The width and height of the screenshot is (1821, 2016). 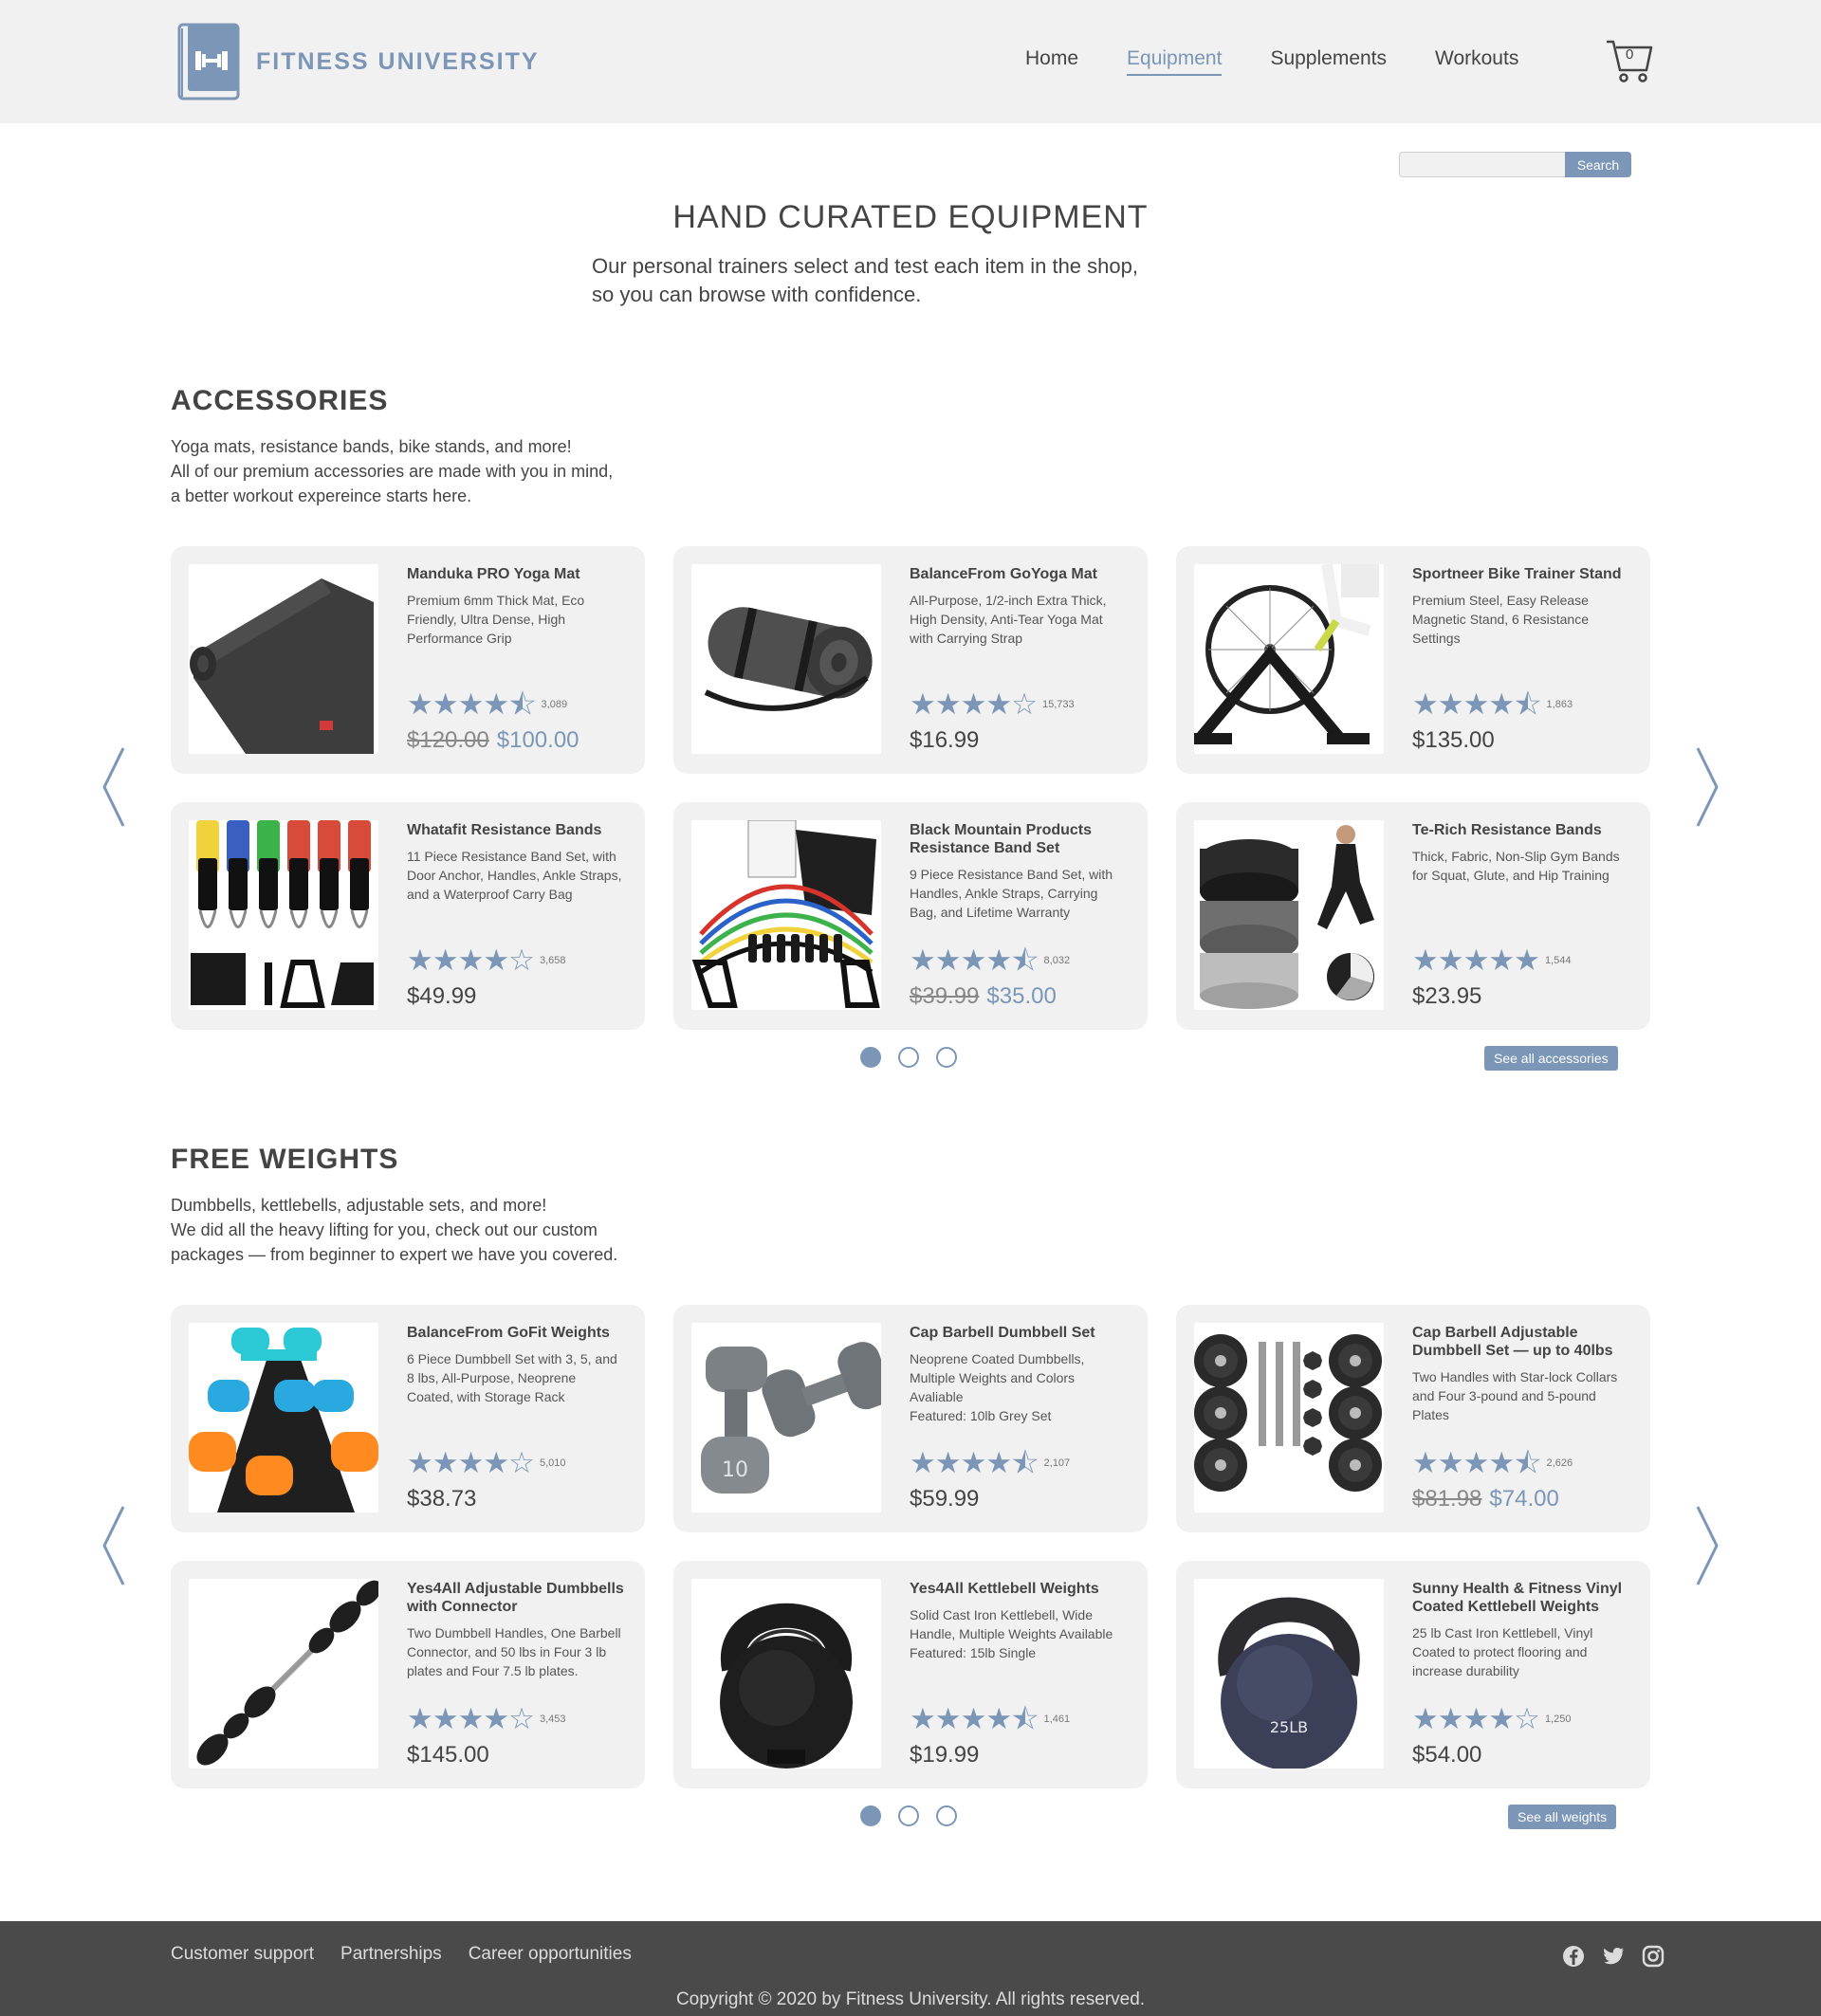 I want to click on product-rating: ★★★★☆ 15,733, so click(x=993, y=704).